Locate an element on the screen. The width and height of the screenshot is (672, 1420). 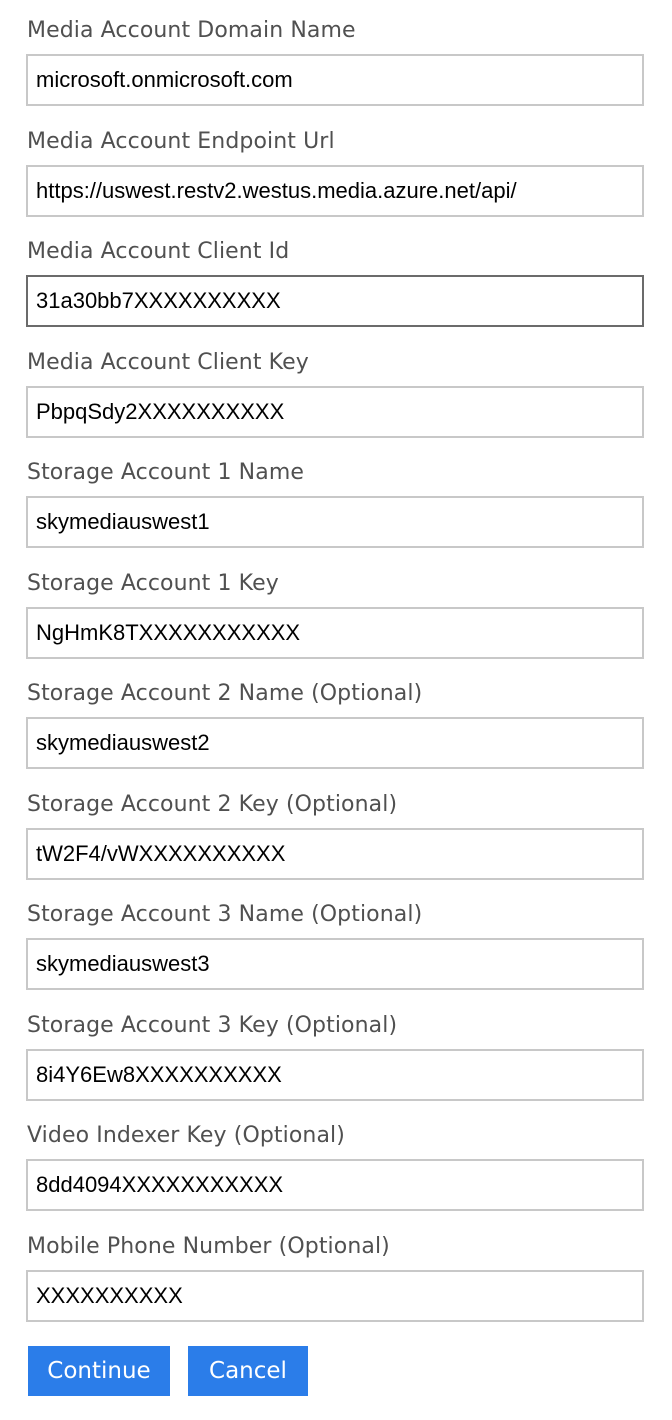
storage-account-1-name-label: Storage Account 1 Name is located at coordinates (165, 472).